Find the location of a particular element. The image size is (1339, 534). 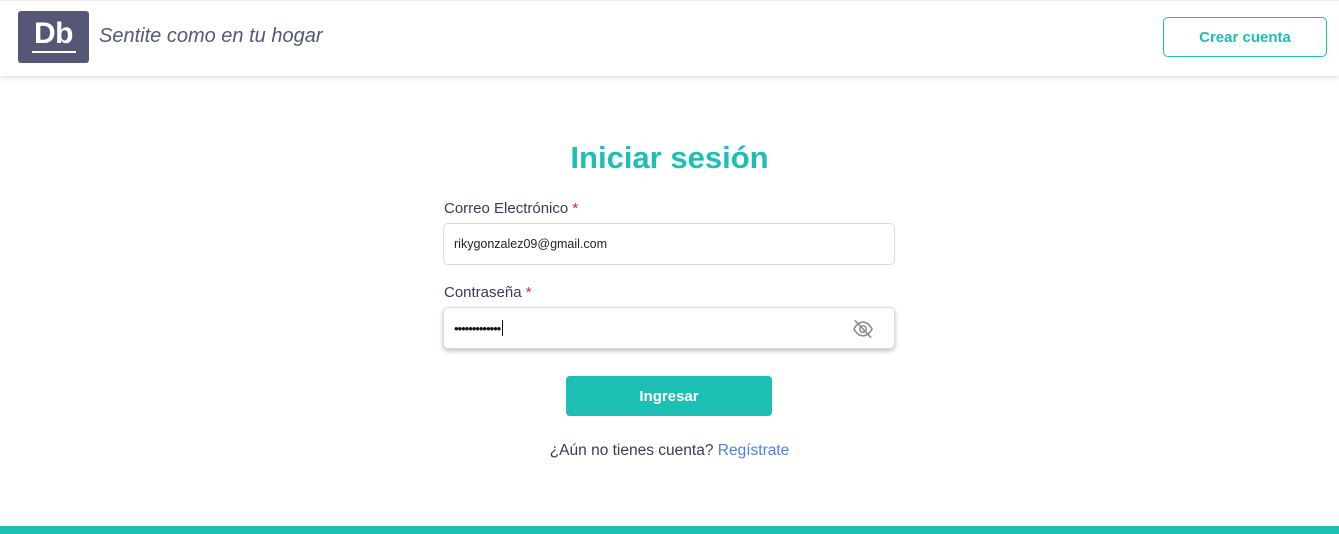

password-field: ••••••••••••• is located at coordinates (669, 328).